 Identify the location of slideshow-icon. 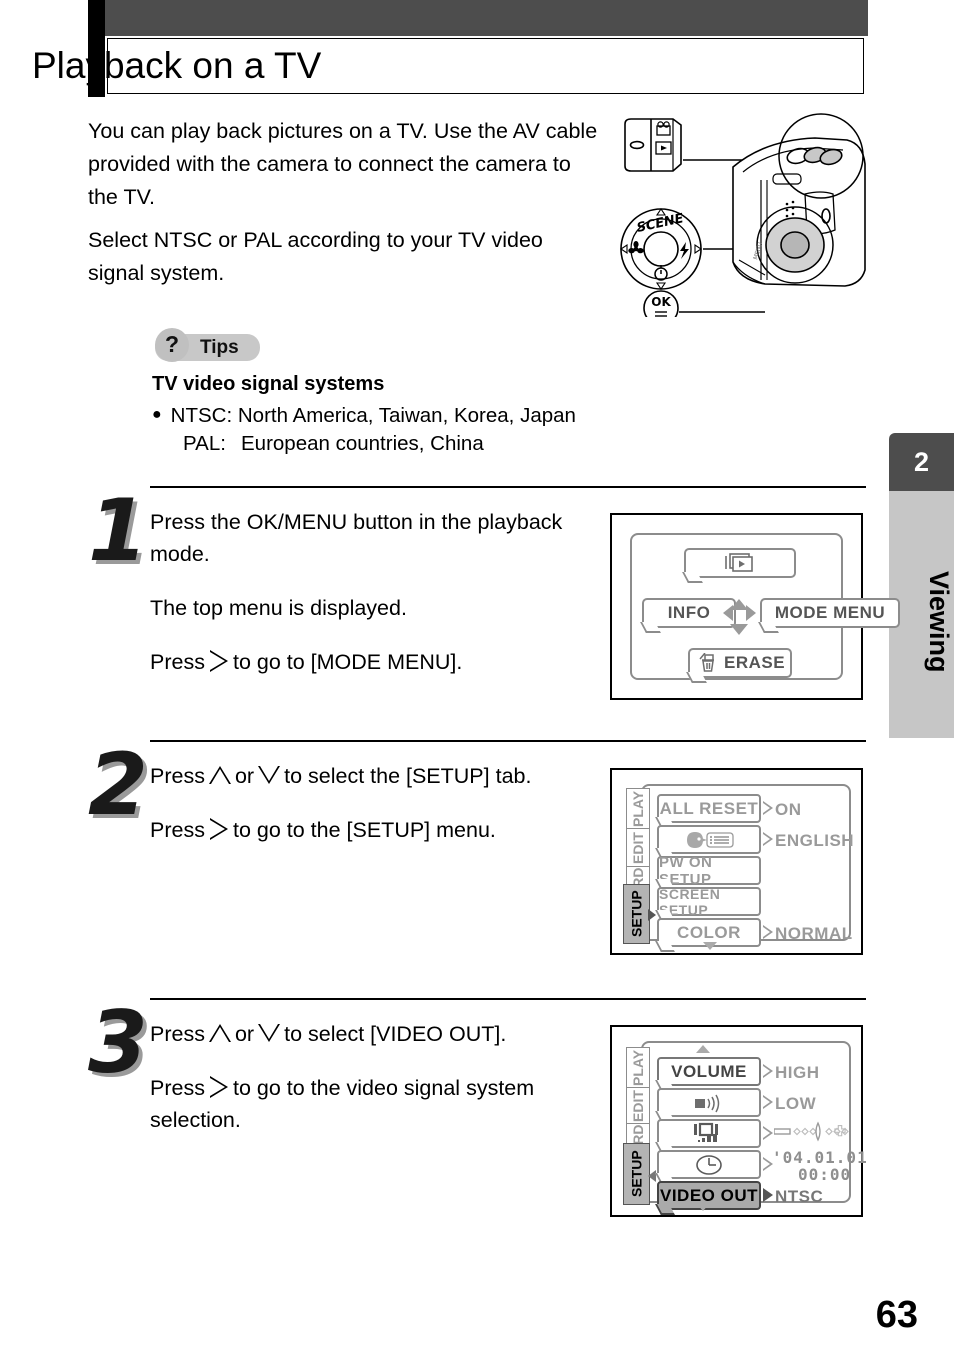
(739, 562).